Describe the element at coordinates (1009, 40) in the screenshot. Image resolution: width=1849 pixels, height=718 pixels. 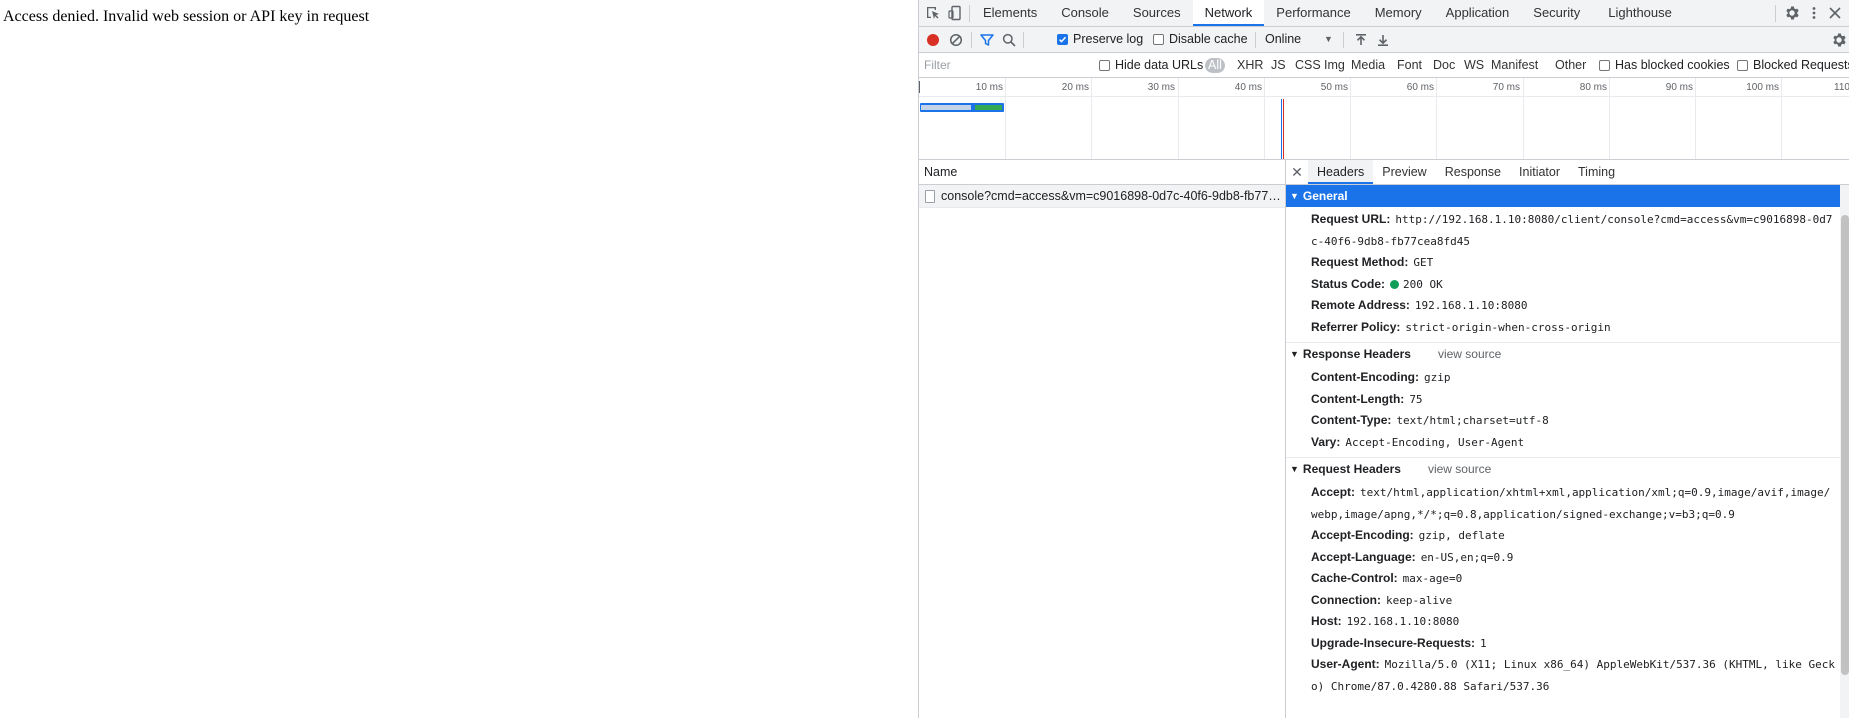
I see `search-icon` at that location.